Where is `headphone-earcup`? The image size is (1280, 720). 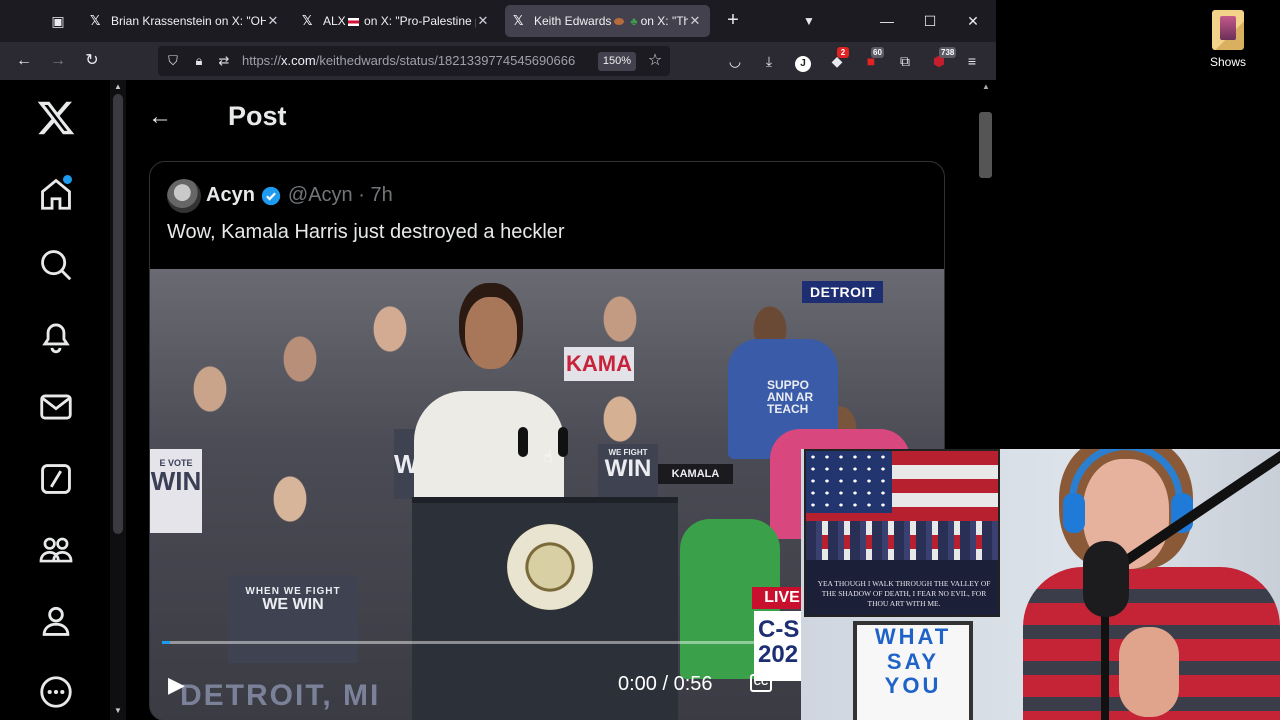
headphone-earcup is located at coordinates (1074, 513).